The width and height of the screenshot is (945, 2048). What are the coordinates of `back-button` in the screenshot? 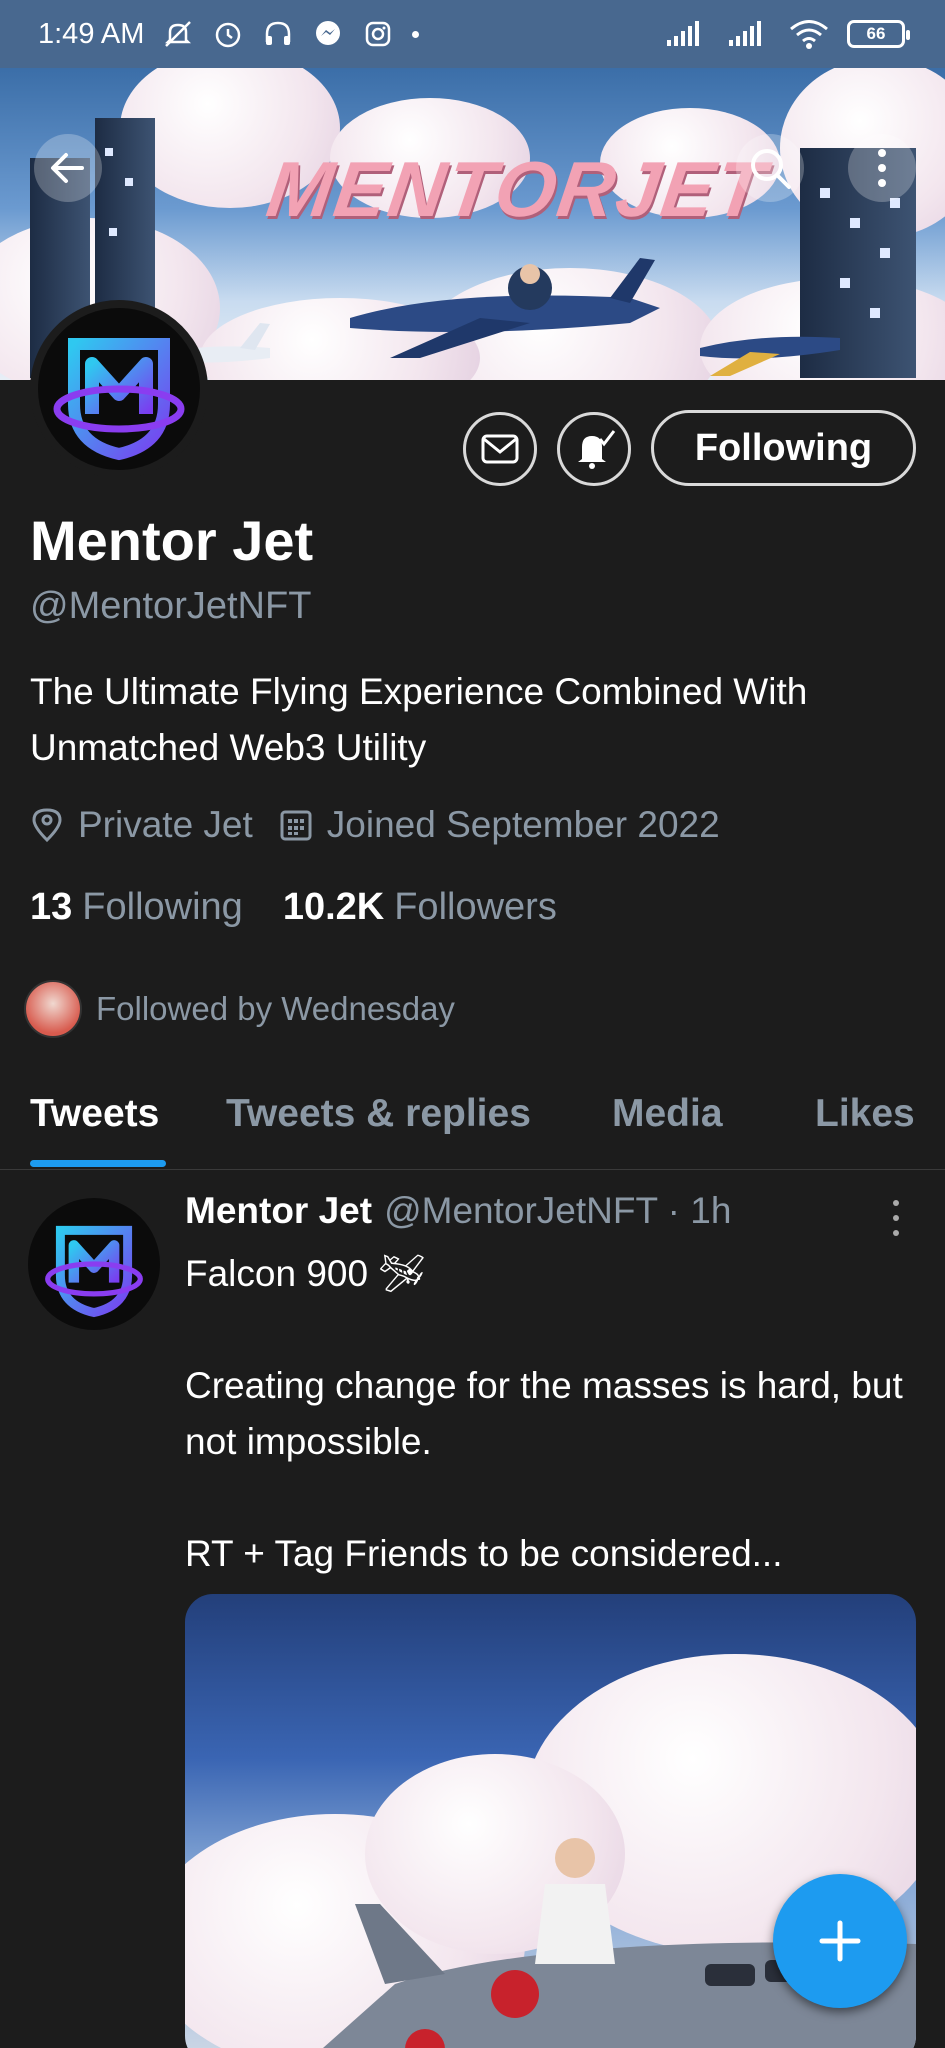 It's located at (68, 168).